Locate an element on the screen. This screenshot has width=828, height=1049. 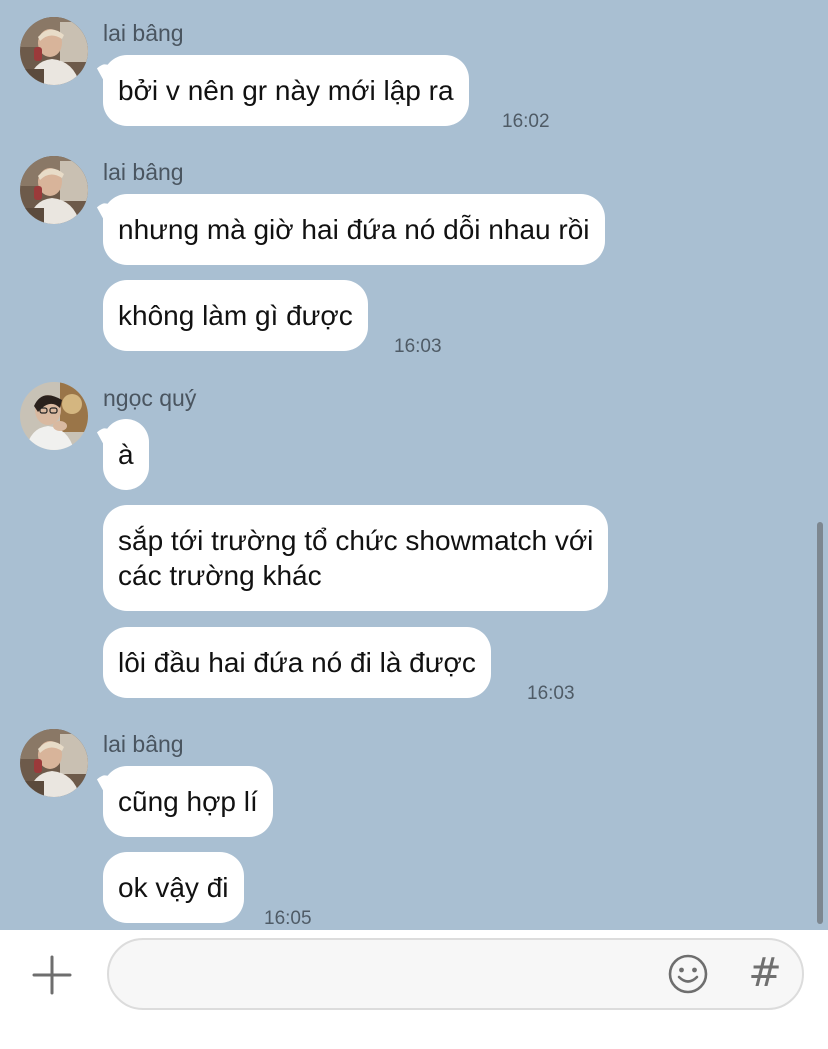
message-time: 16:05 is located at coordinates (288, 918).